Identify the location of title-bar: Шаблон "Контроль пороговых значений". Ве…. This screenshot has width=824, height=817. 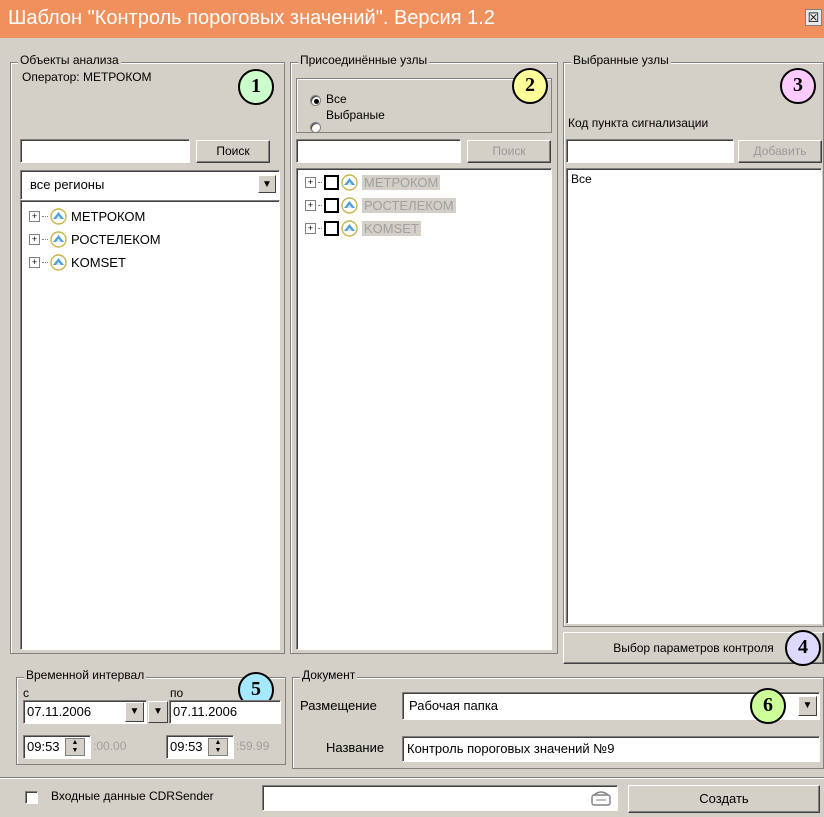
(412, 19).